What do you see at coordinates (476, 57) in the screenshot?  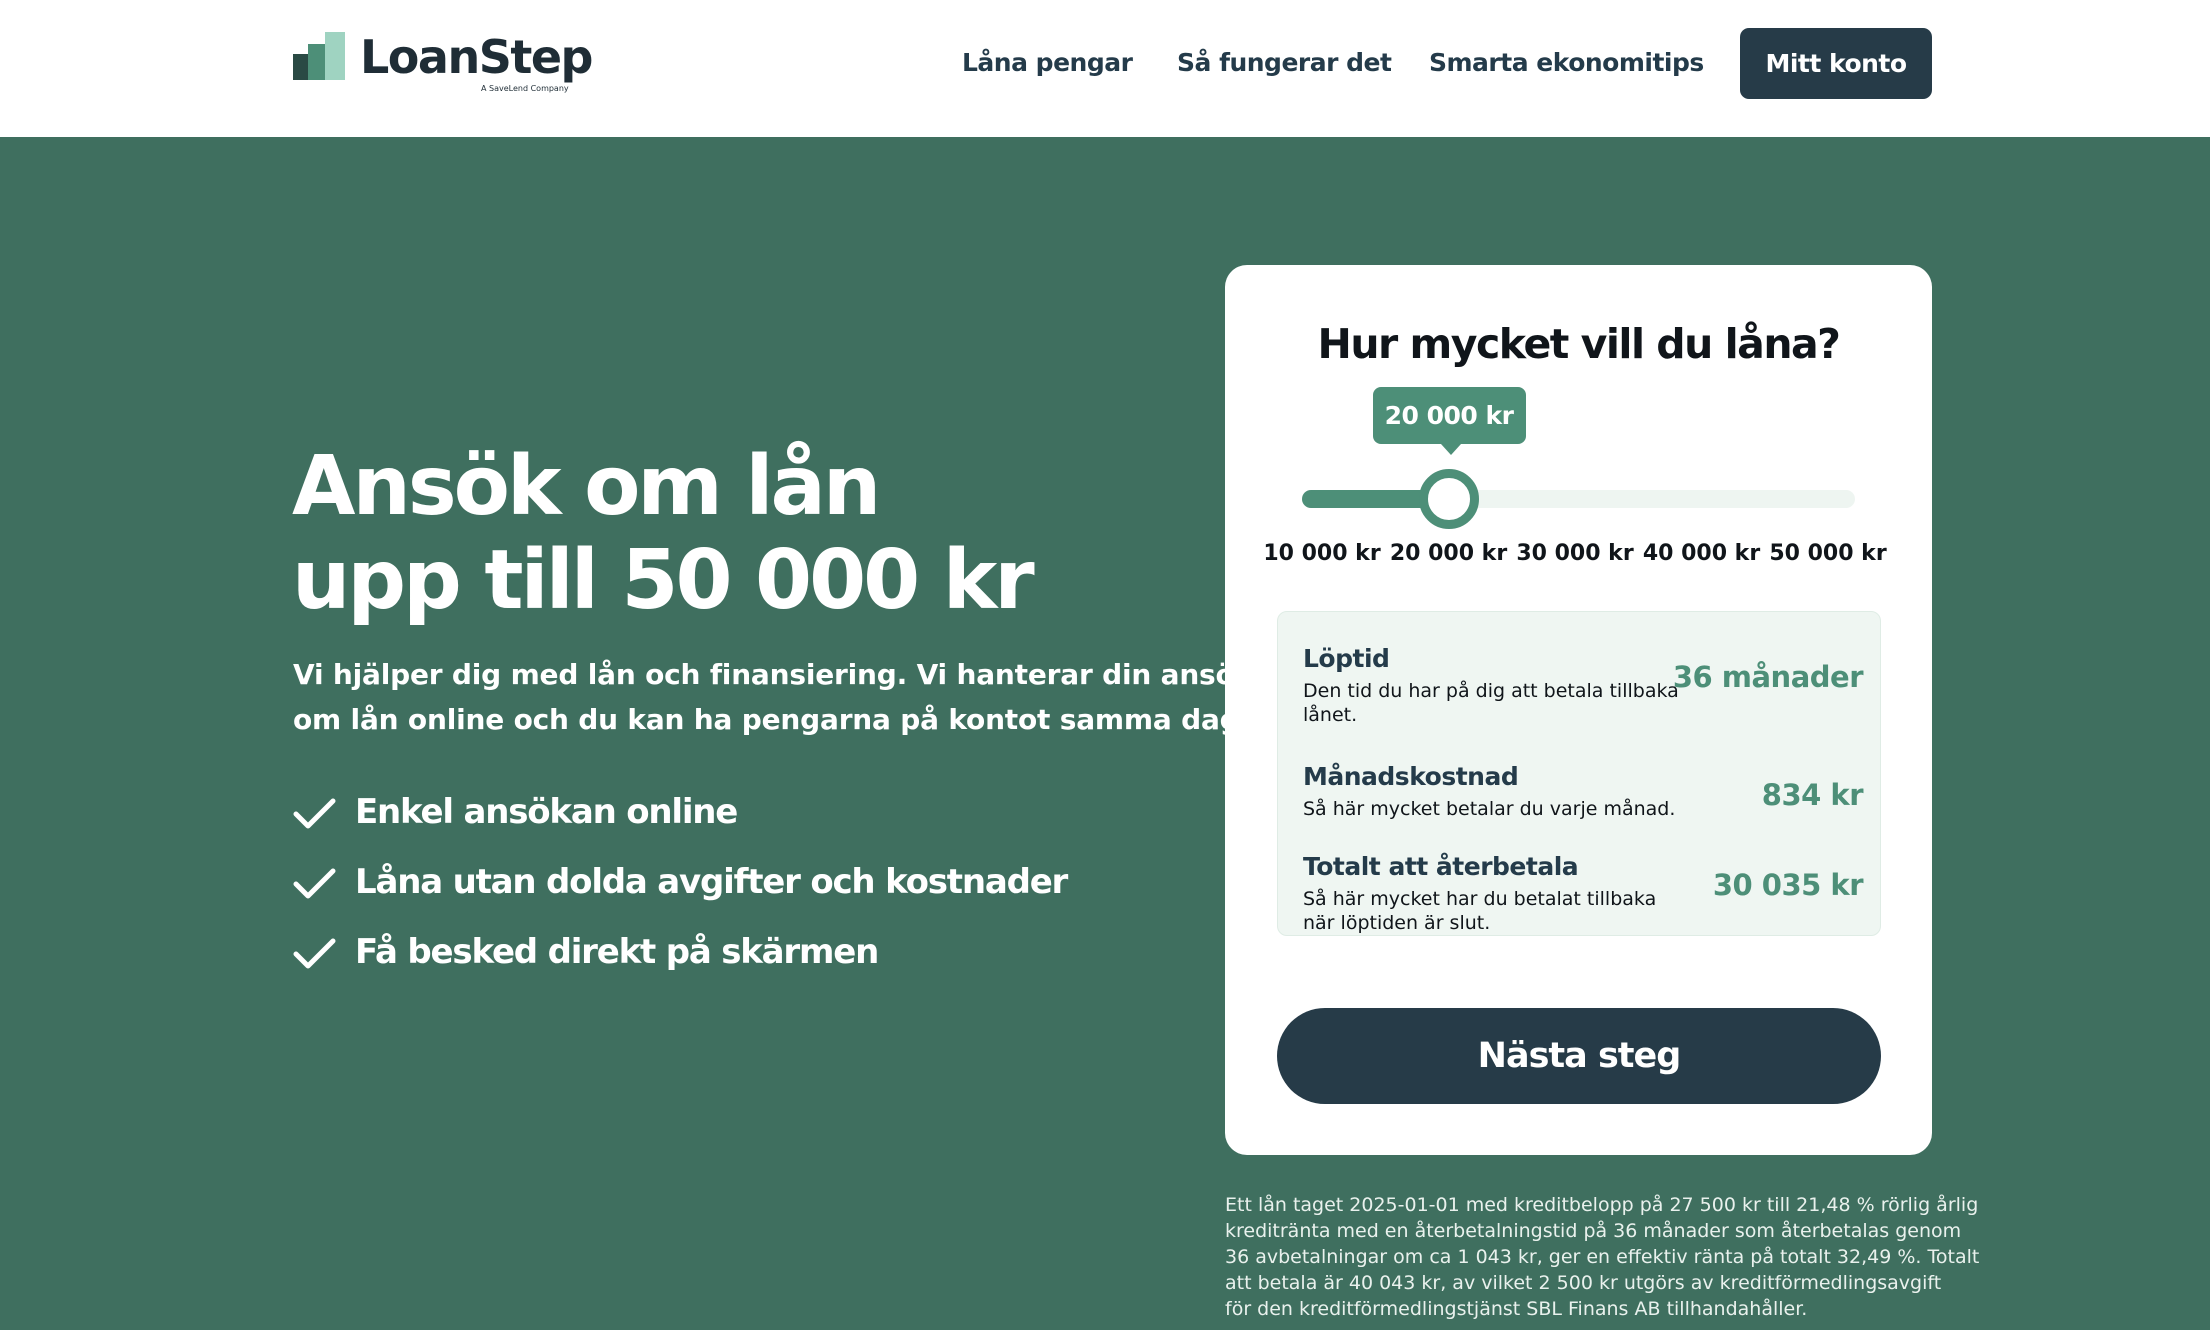 I see `logo-wordmark: LoanStep` at bounding box center [476, 57].